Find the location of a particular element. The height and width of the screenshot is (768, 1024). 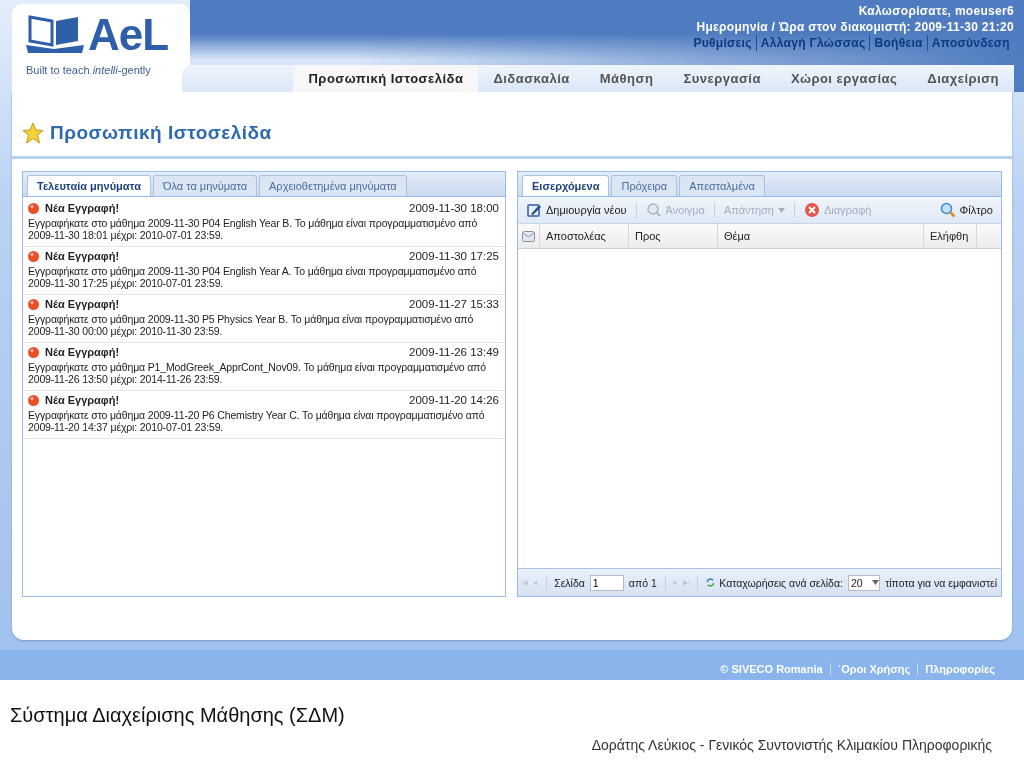

page-field: 1 is located at coordinates (606, 582).